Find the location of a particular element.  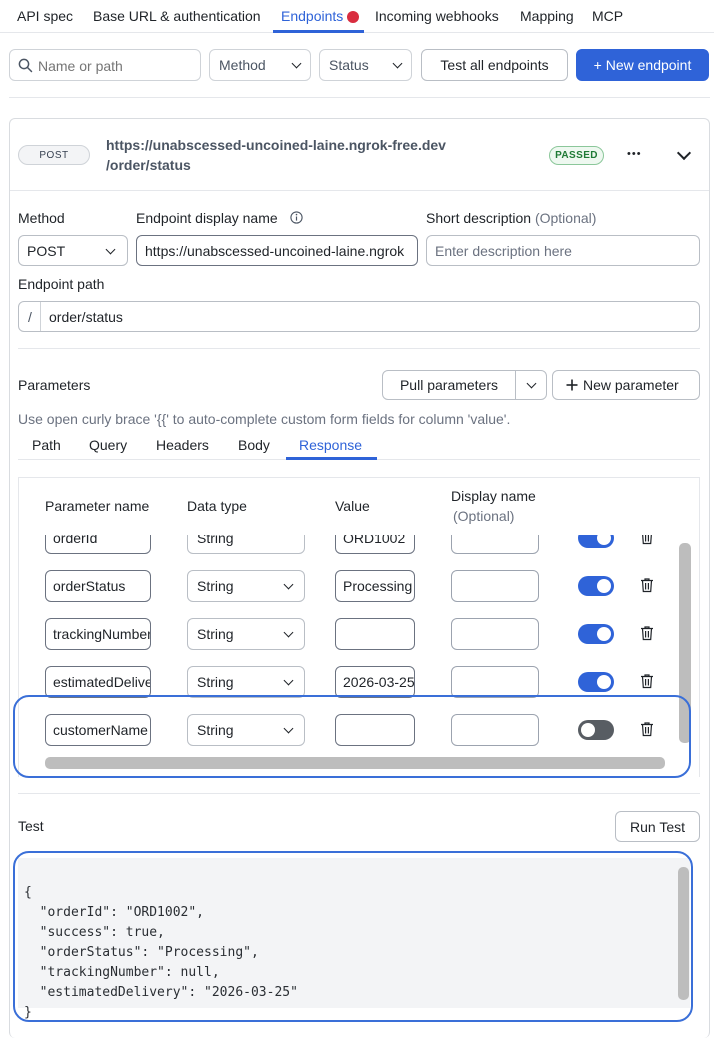

display-name-label: Endpoint display name is located at coordinates (207, 218).